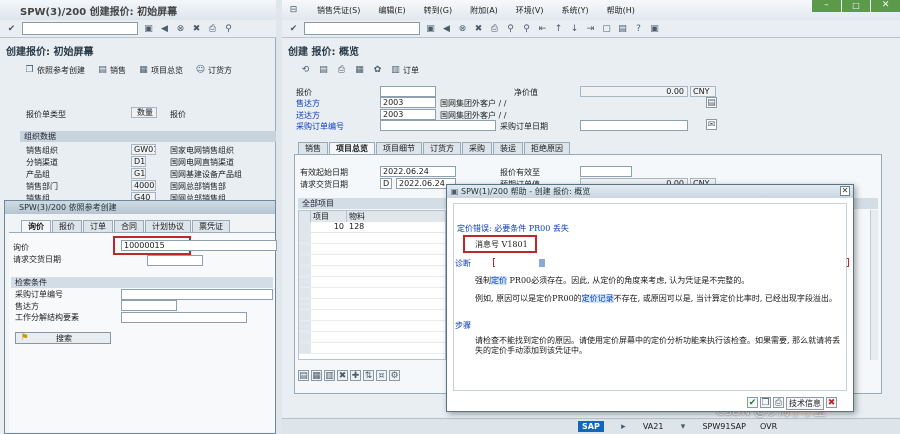  I want to click on tab-quotation: 报价, so click(67, 226).